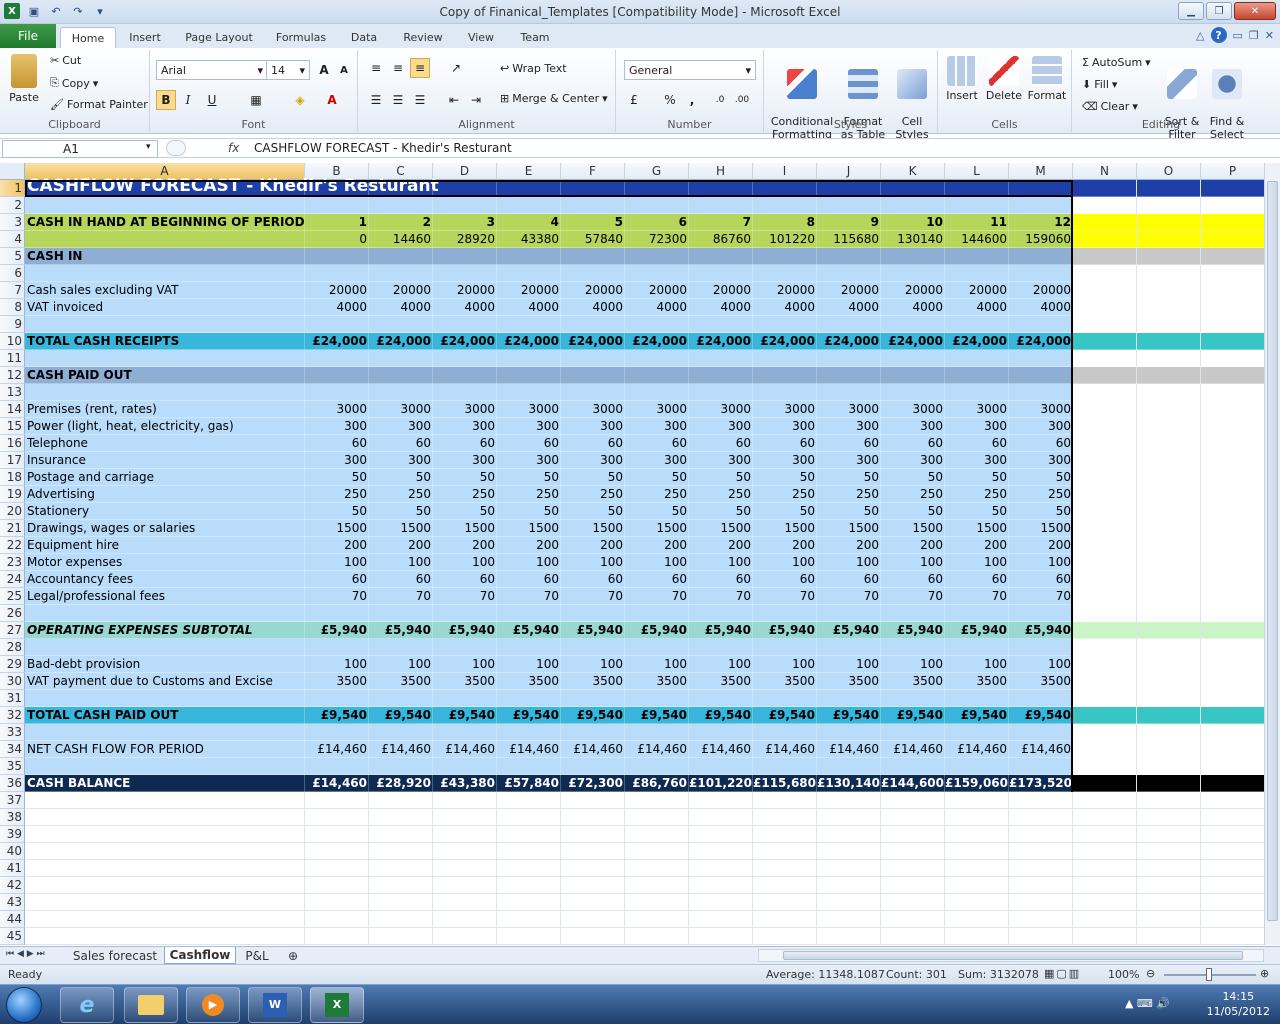  What do you see at coordinates (324, 70) in the screenshot?
I see `grow-font-button: A` at bounding box center [324, 70].